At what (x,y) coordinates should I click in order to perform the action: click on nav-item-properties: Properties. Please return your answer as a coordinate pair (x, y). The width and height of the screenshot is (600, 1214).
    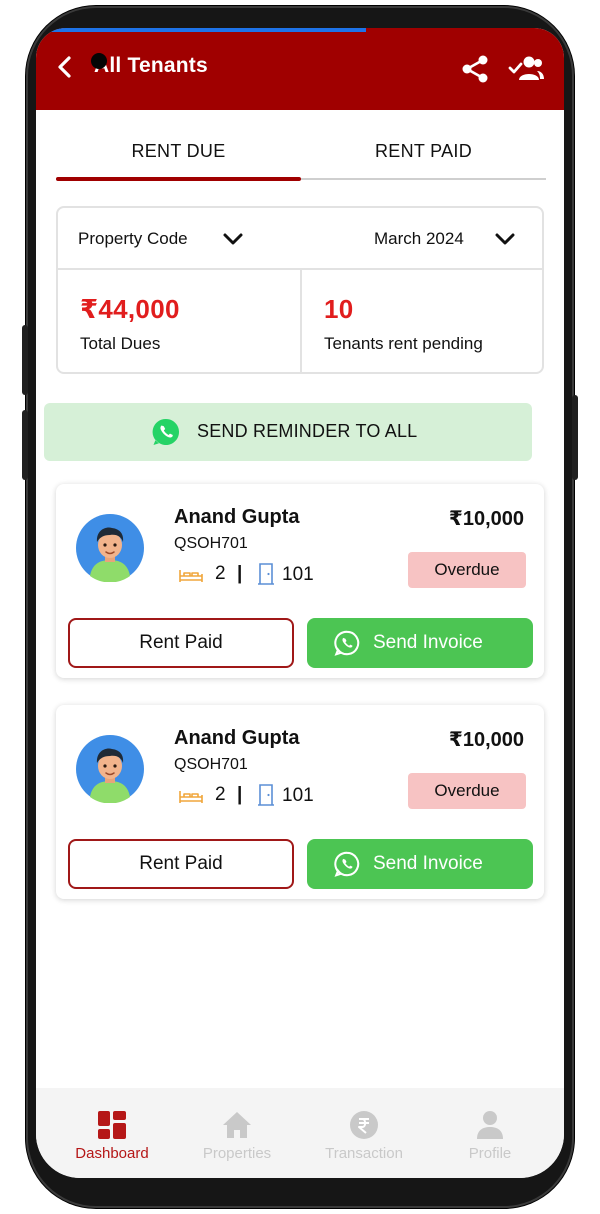
    Looking at the image, I should click on (237, 1133).